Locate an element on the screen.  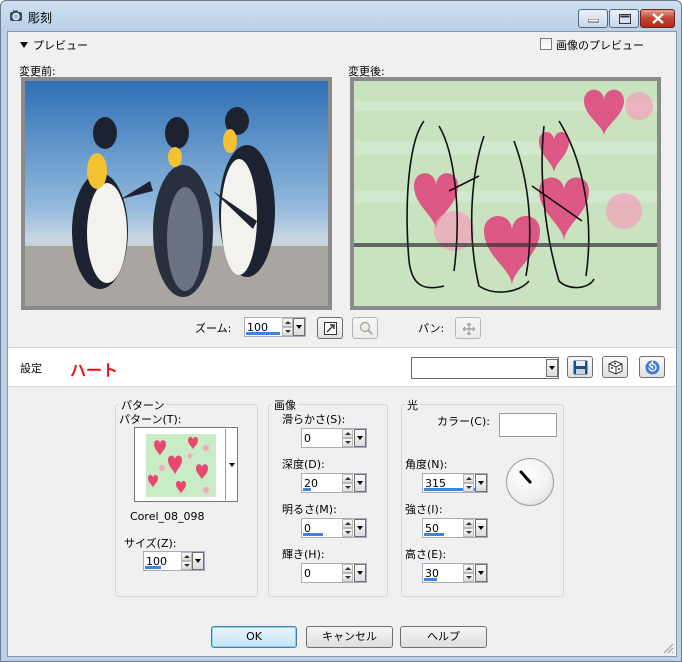
preview-toggle: プレビュー is located at coordinates (54, 45).